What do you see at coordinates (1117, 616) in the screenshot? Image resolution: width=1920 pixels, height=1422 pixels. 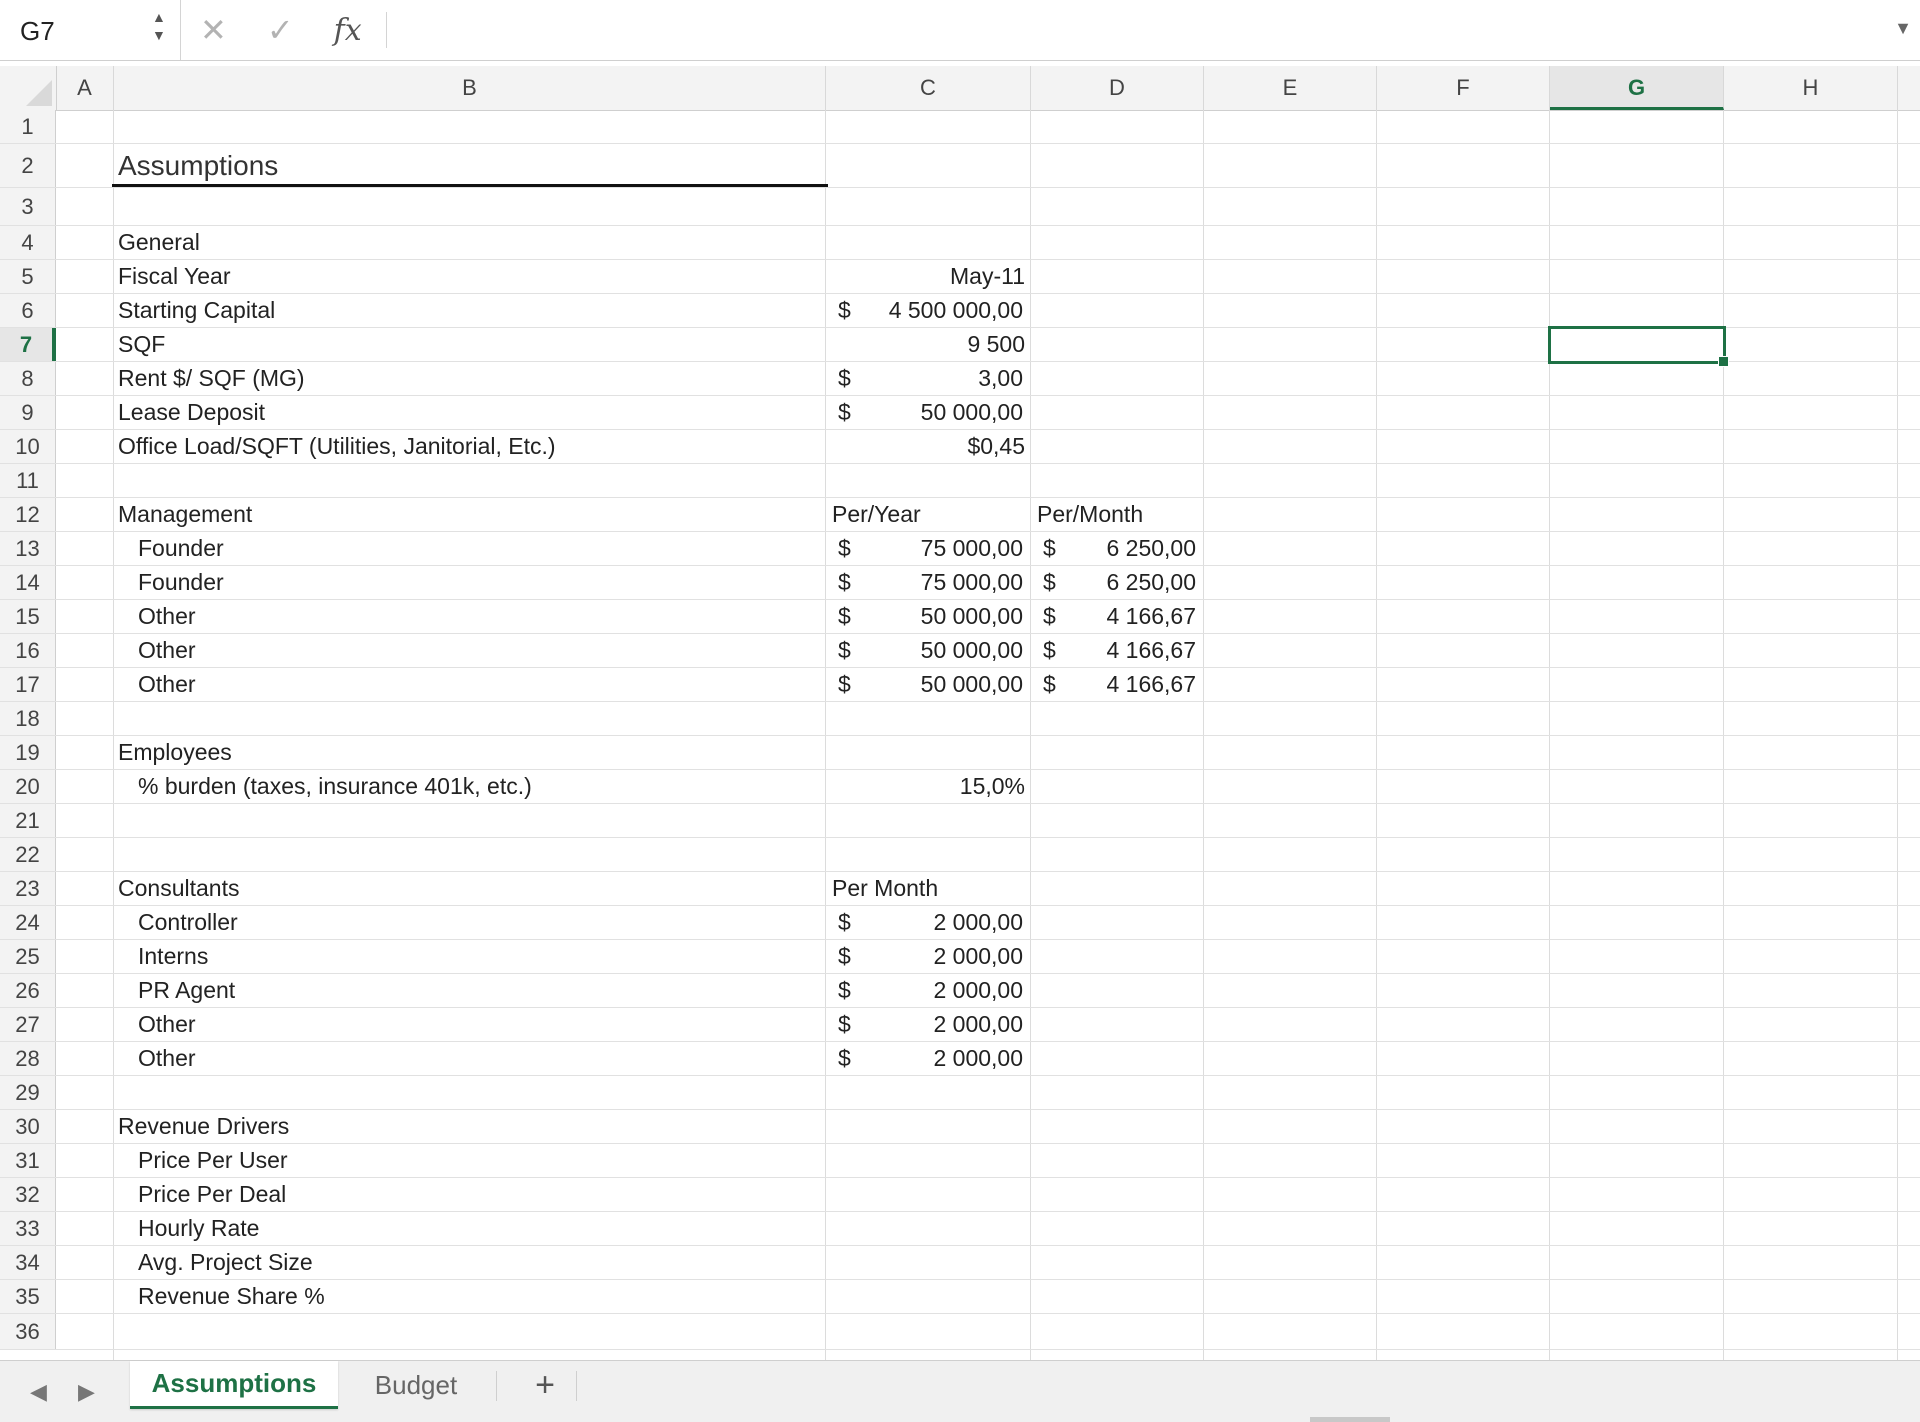 I see `cell-d15: $4 166,67` at bounding box center [1117, 616].